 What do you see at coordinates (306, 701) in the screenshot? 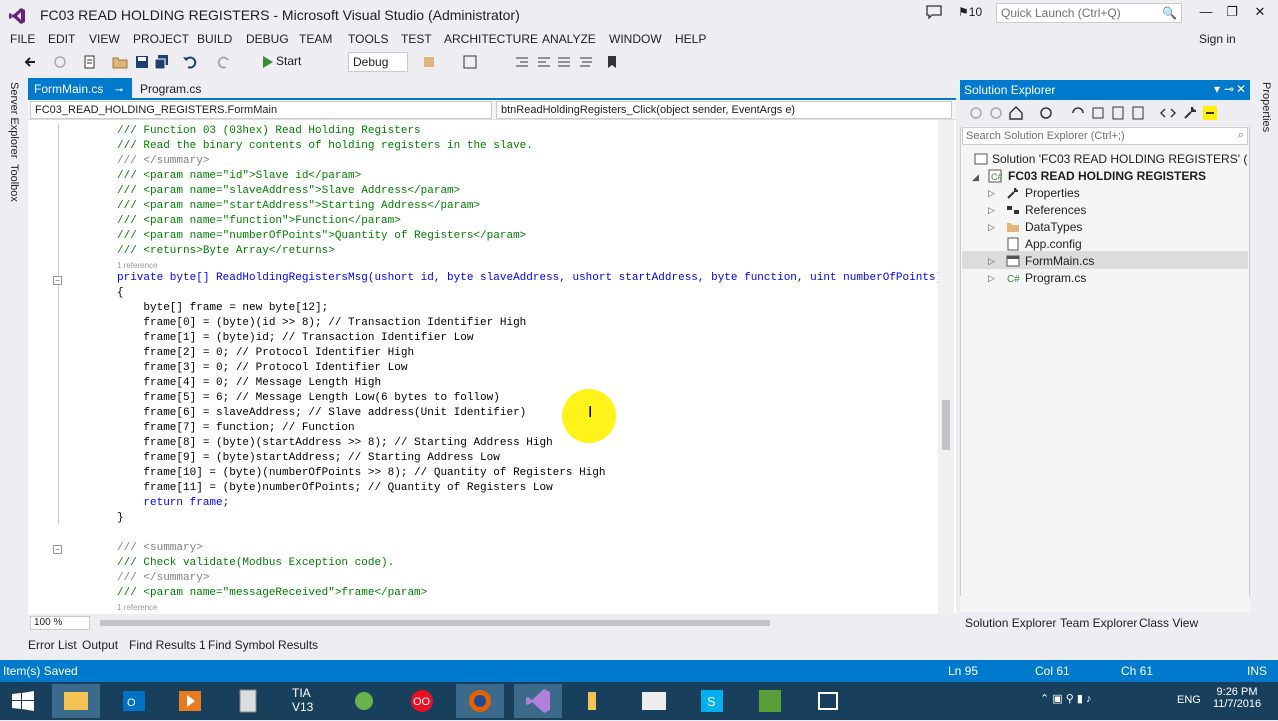
I see `tia-portal-taskbar-icon: TIA V13` at bounding box center [306, 701].